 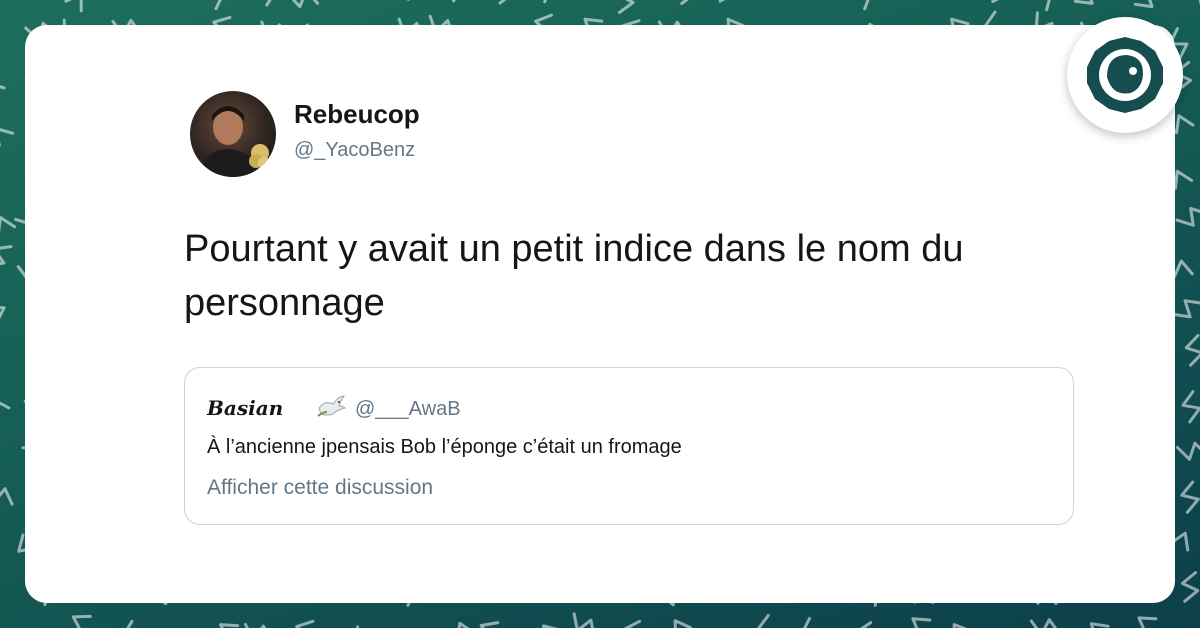 What do you see at coordinates (354, 150) in the screenshot?
I see `author-handle: @_YacoBenz` at bounding box center [354, 150].